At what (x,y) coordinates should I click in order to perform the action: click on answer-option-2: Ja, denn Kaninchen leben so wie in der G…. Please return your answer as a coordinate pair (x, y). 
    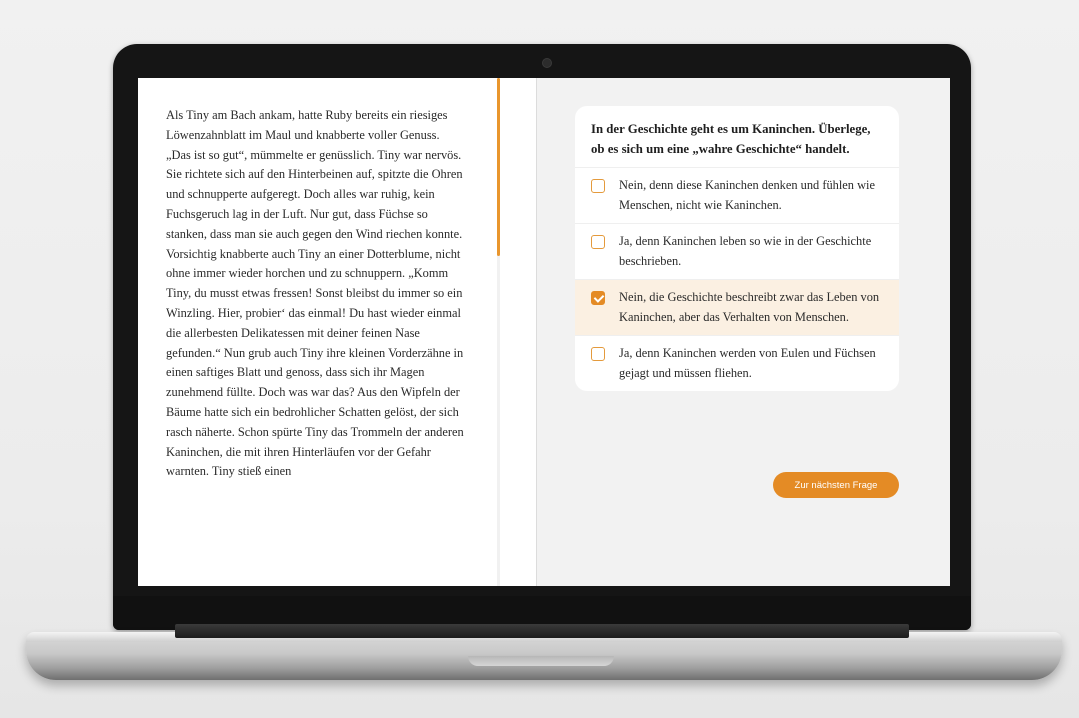
    Looking at the image, I should click on (737, 251).